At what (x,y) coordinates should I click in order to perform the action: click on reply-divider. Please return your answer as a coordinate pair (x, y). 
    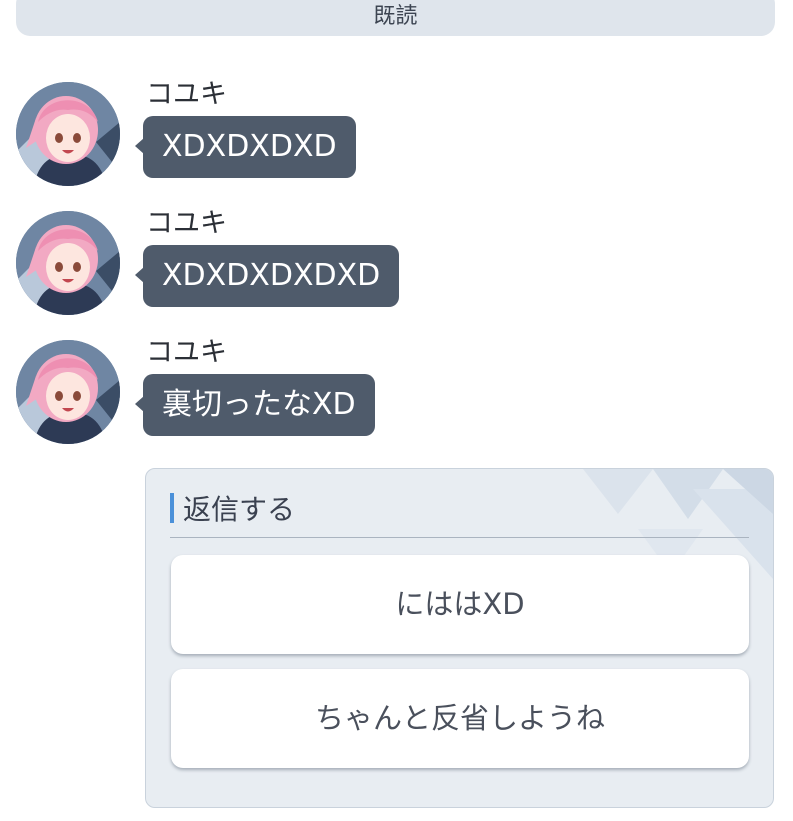
    Looking at the image, I should click on (459, 537).